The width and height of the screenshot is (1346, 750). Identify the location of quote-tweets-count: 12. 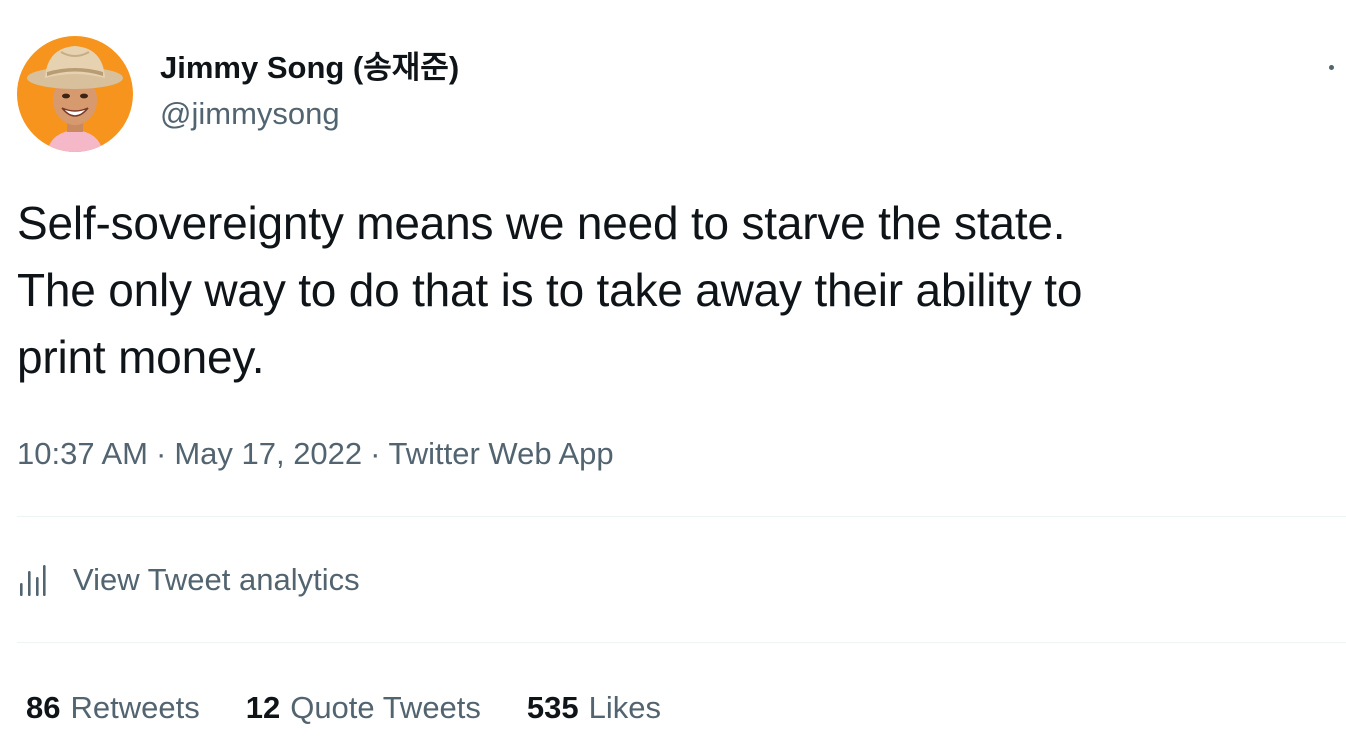
(263, 707).